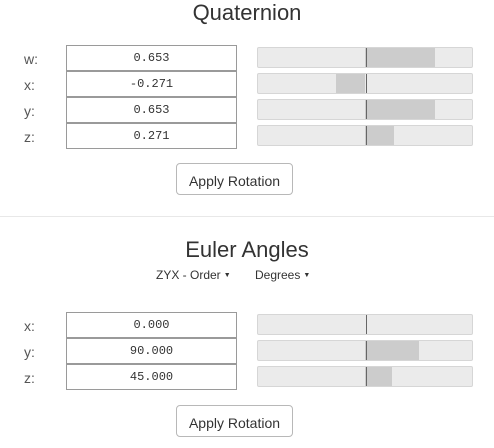  Describe the element at coordinates (247, 84) in the screenshot. I see `quaternion-row-x: x:` at that location.